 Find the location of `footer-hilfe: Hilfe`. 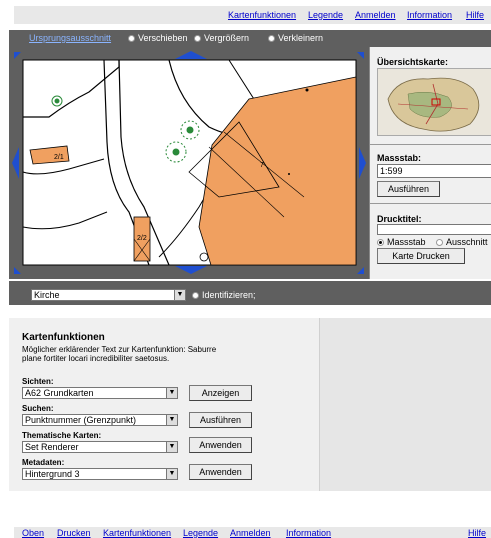

footer-hilfe: Hilfe is located at coordinates (477, 533).